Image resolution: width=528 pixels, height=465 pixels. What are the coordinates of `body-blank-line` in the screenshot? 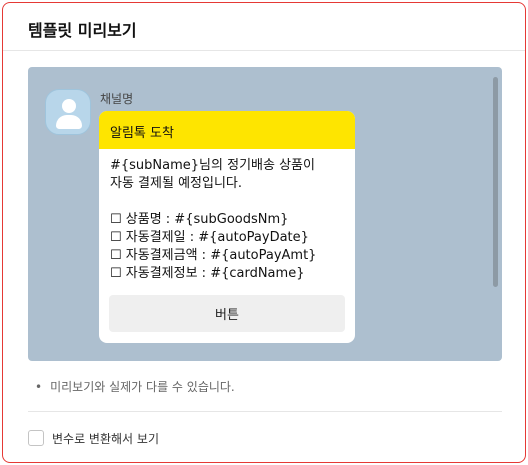 It's located at (227, 202).